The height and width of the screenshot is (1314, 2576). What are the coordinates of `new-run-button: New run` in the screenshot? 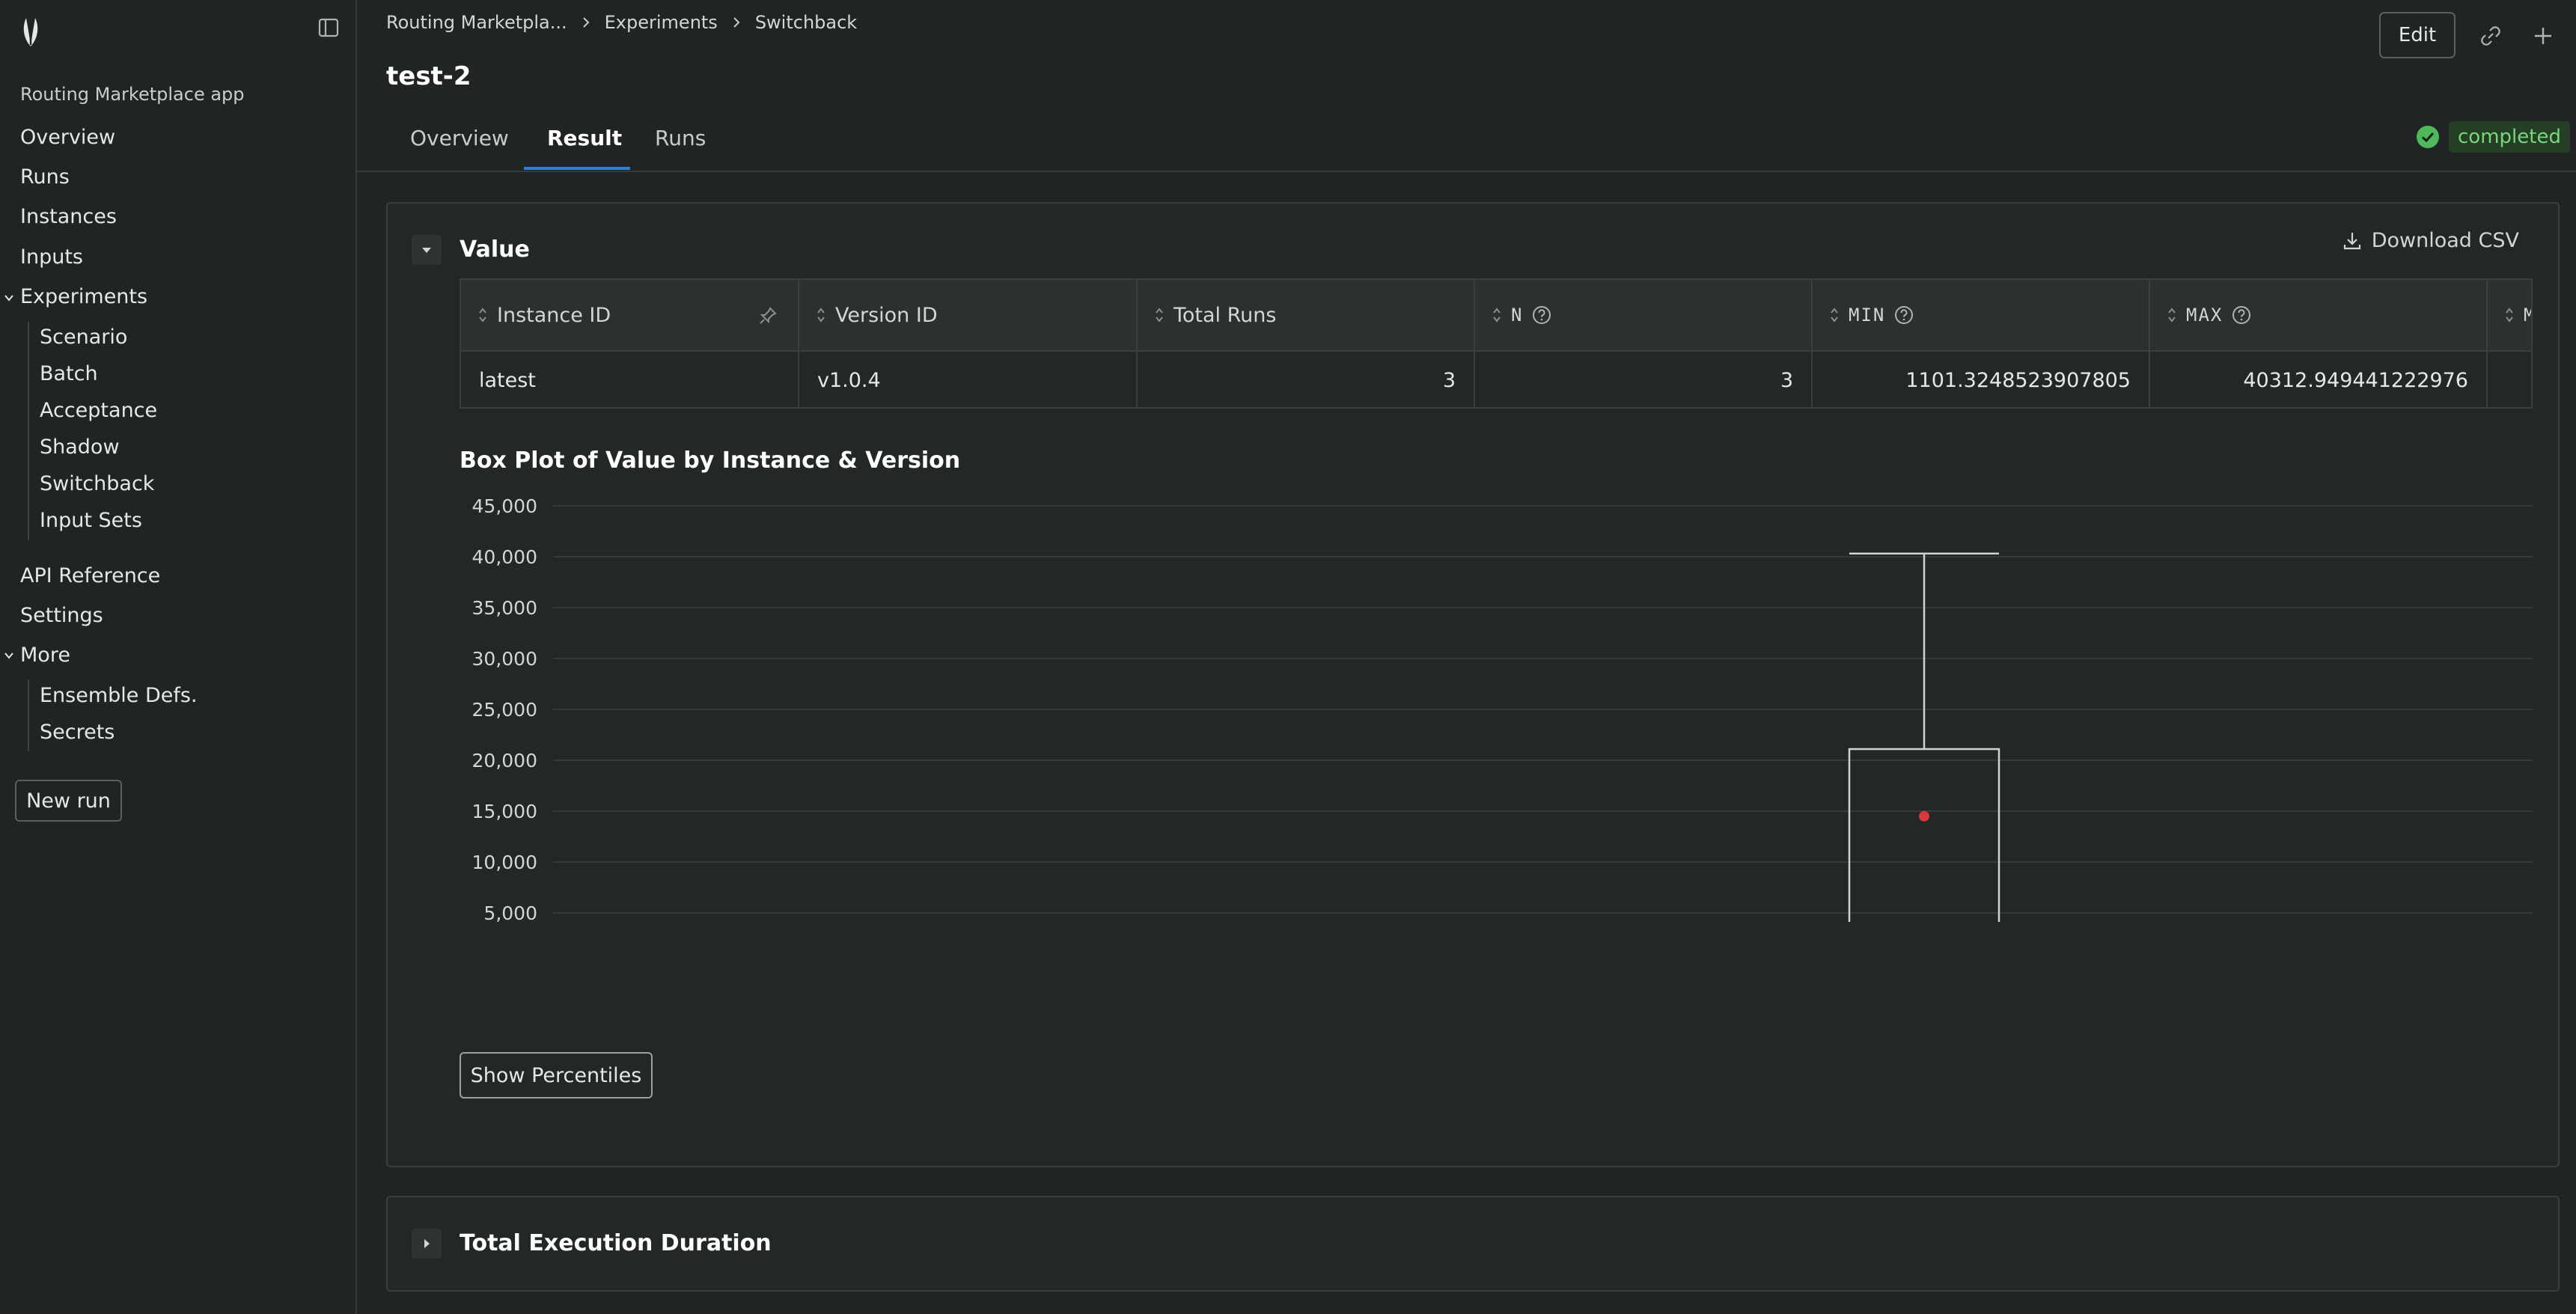 It's located at (68, 801).